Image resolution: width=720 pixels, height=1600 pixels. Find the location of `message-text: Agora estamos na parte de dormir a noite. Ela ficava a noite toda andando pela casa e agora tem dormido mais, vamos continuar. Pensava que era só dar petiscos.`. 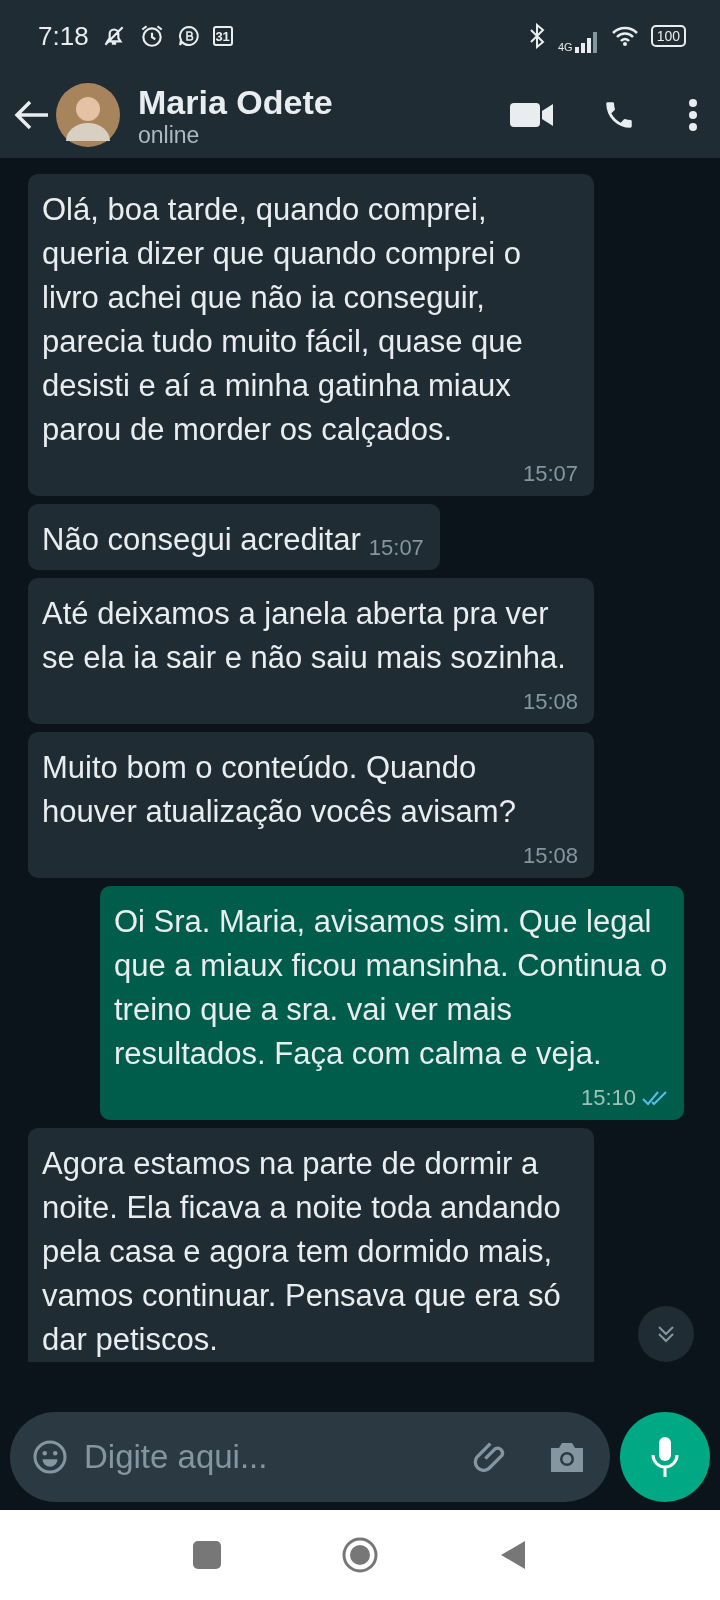

message-text: Agora estamos na parte de dormir a noite. Ela ficava a noite toda andando pela casa e agora tem dormido mais, vamos continuar. Pensava que era só dar petiscos. is located at coordinates (302, 1252).